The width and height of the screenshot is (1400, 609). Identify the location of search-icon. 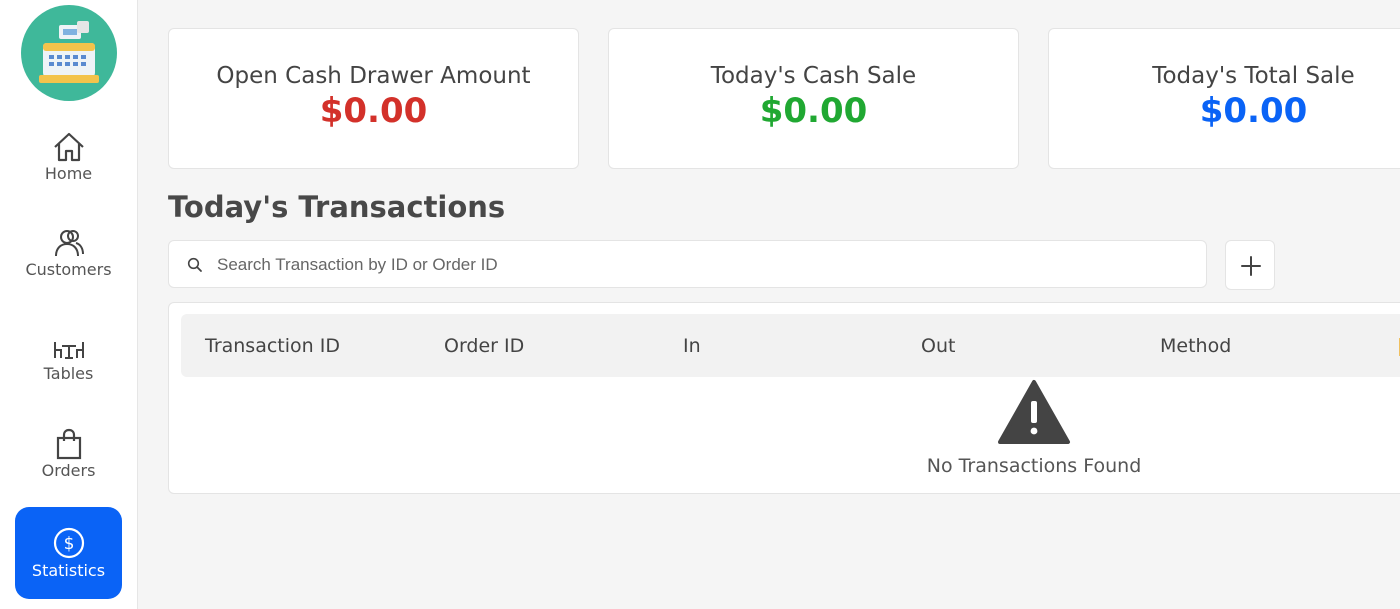
(194, 264).